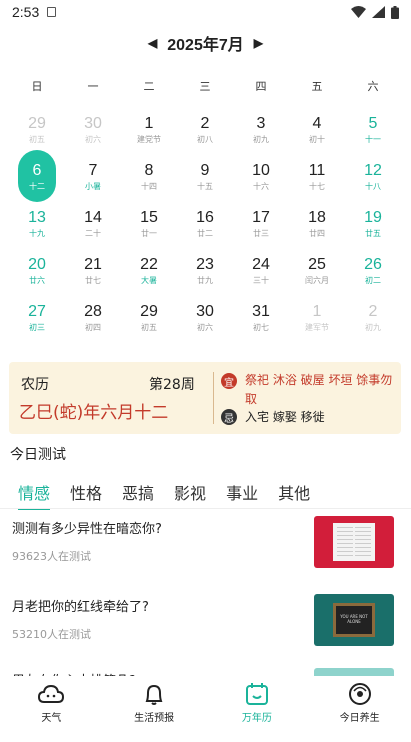 The width and height of the screenshot is (411, 742). I want to click on day-lunar: 初五, so click(37, 139).